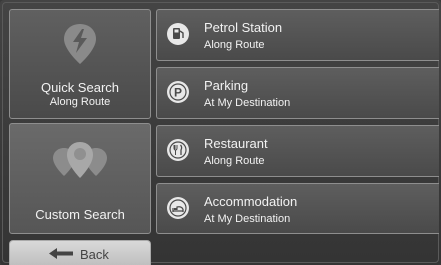 Image resolution: width=441 pixels, height=265 pixels. What do you see at coordinates (178, 150) in the screenshot?
I see `fork-knife-icon` at bounding box center [178, 150].